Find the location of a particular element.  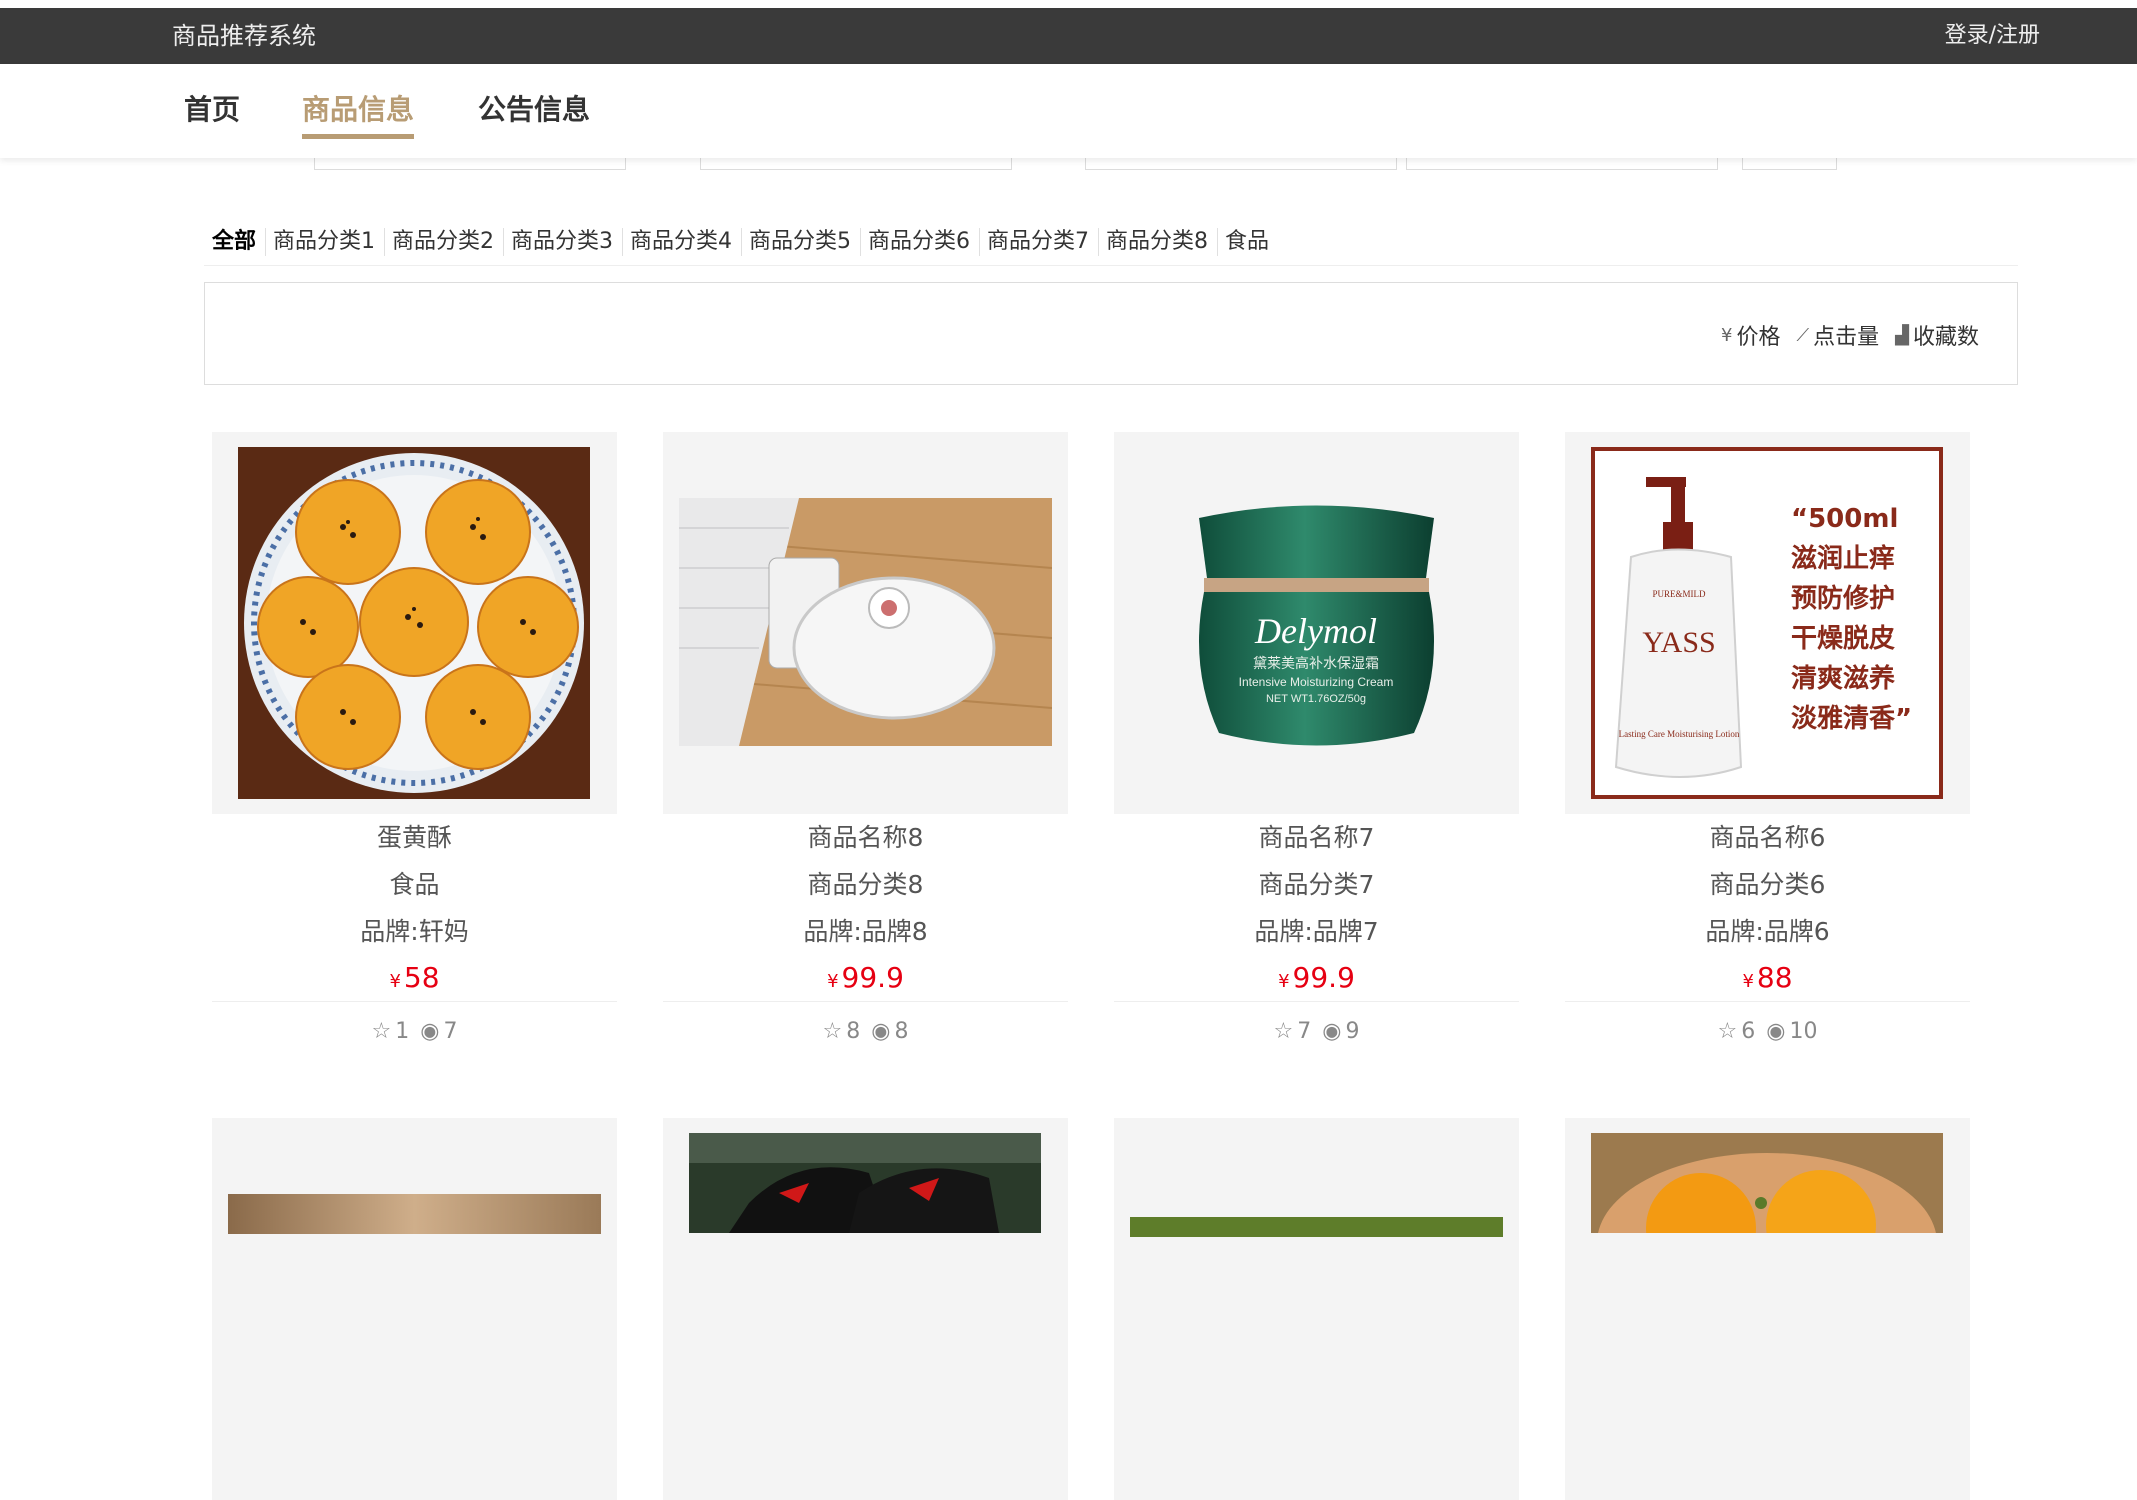

category-all: 全部 is located at coordinates (235, 241).